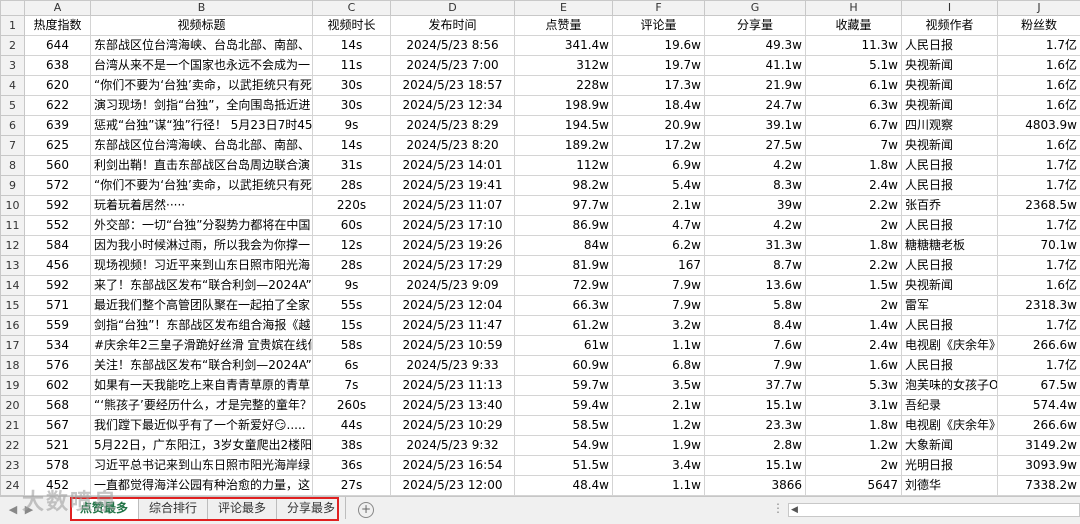 This screenshot has height=524, width=1080. I want to click on table-cell: 现场视频！习近平来到山东日照市阳光海, so click(201, 265).